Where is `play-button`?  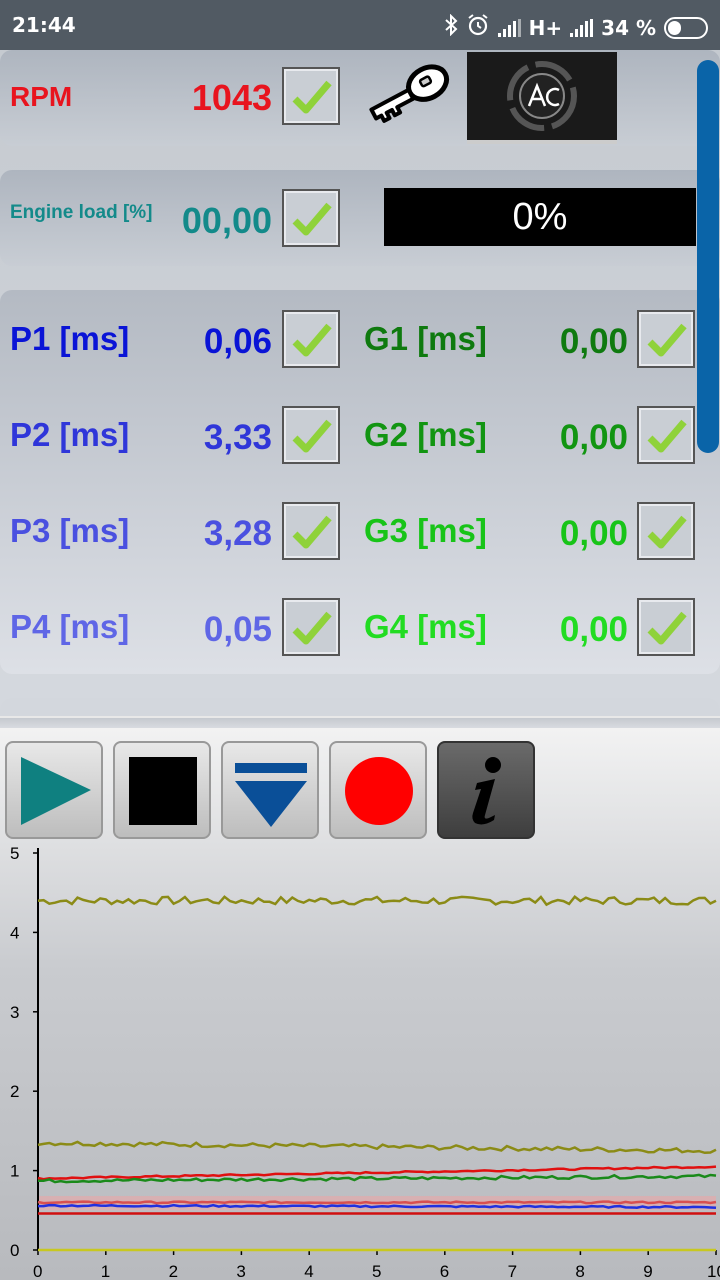 play-button is located at coordinates (54, 790).